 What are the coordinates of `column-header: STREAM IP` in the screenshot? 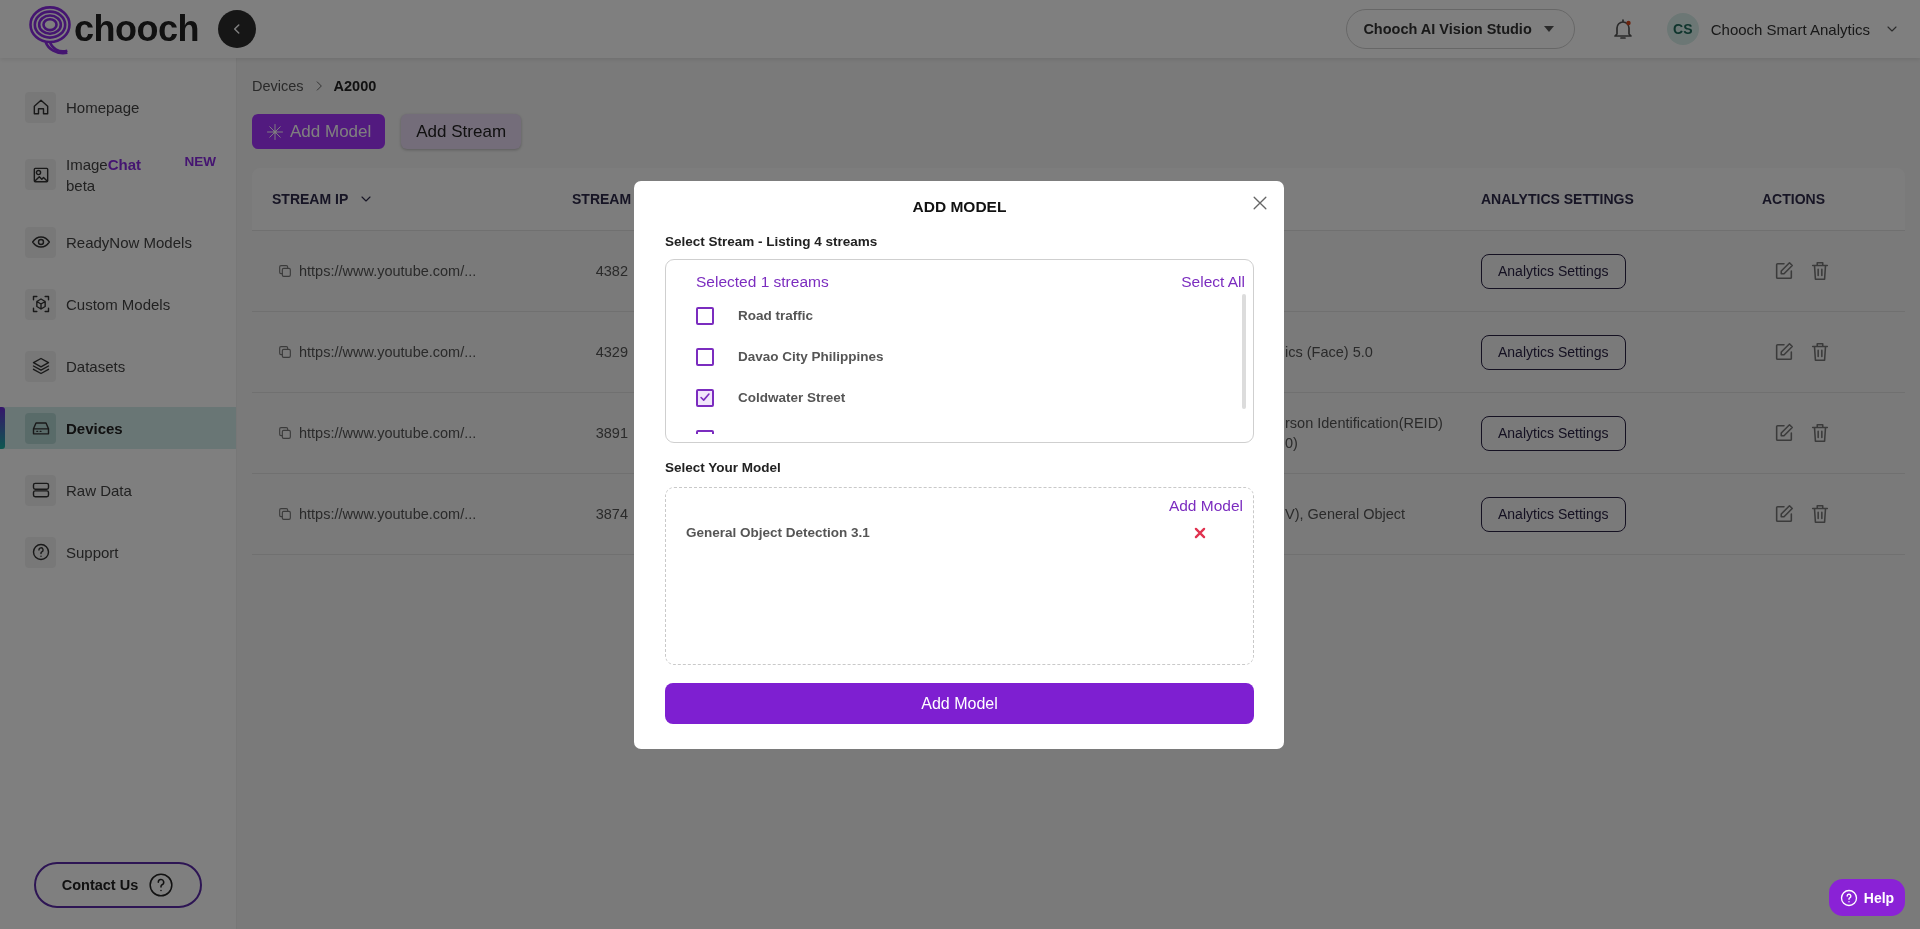 It's located at (310, 199).